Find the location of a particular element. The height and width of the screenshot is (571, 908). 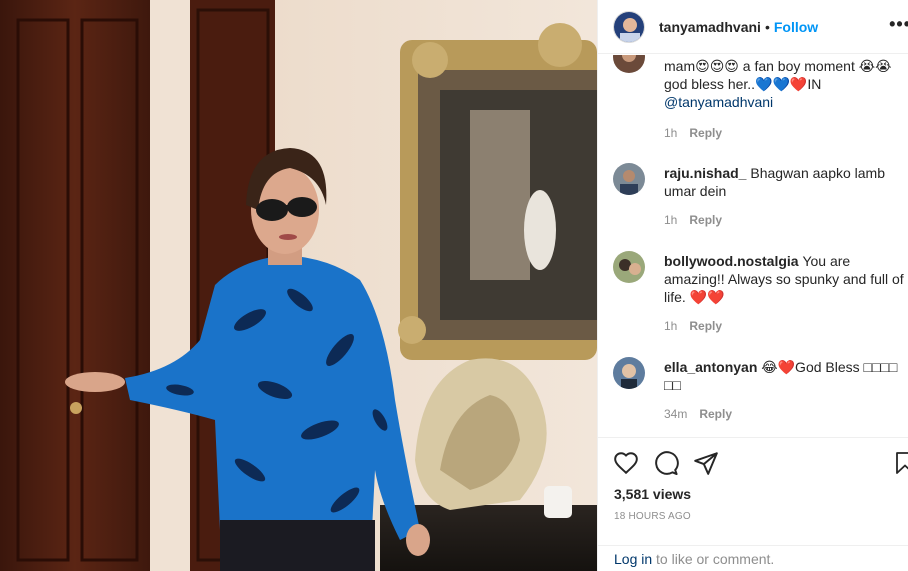

comment-time: 34m is located at coordinates (676, 414).